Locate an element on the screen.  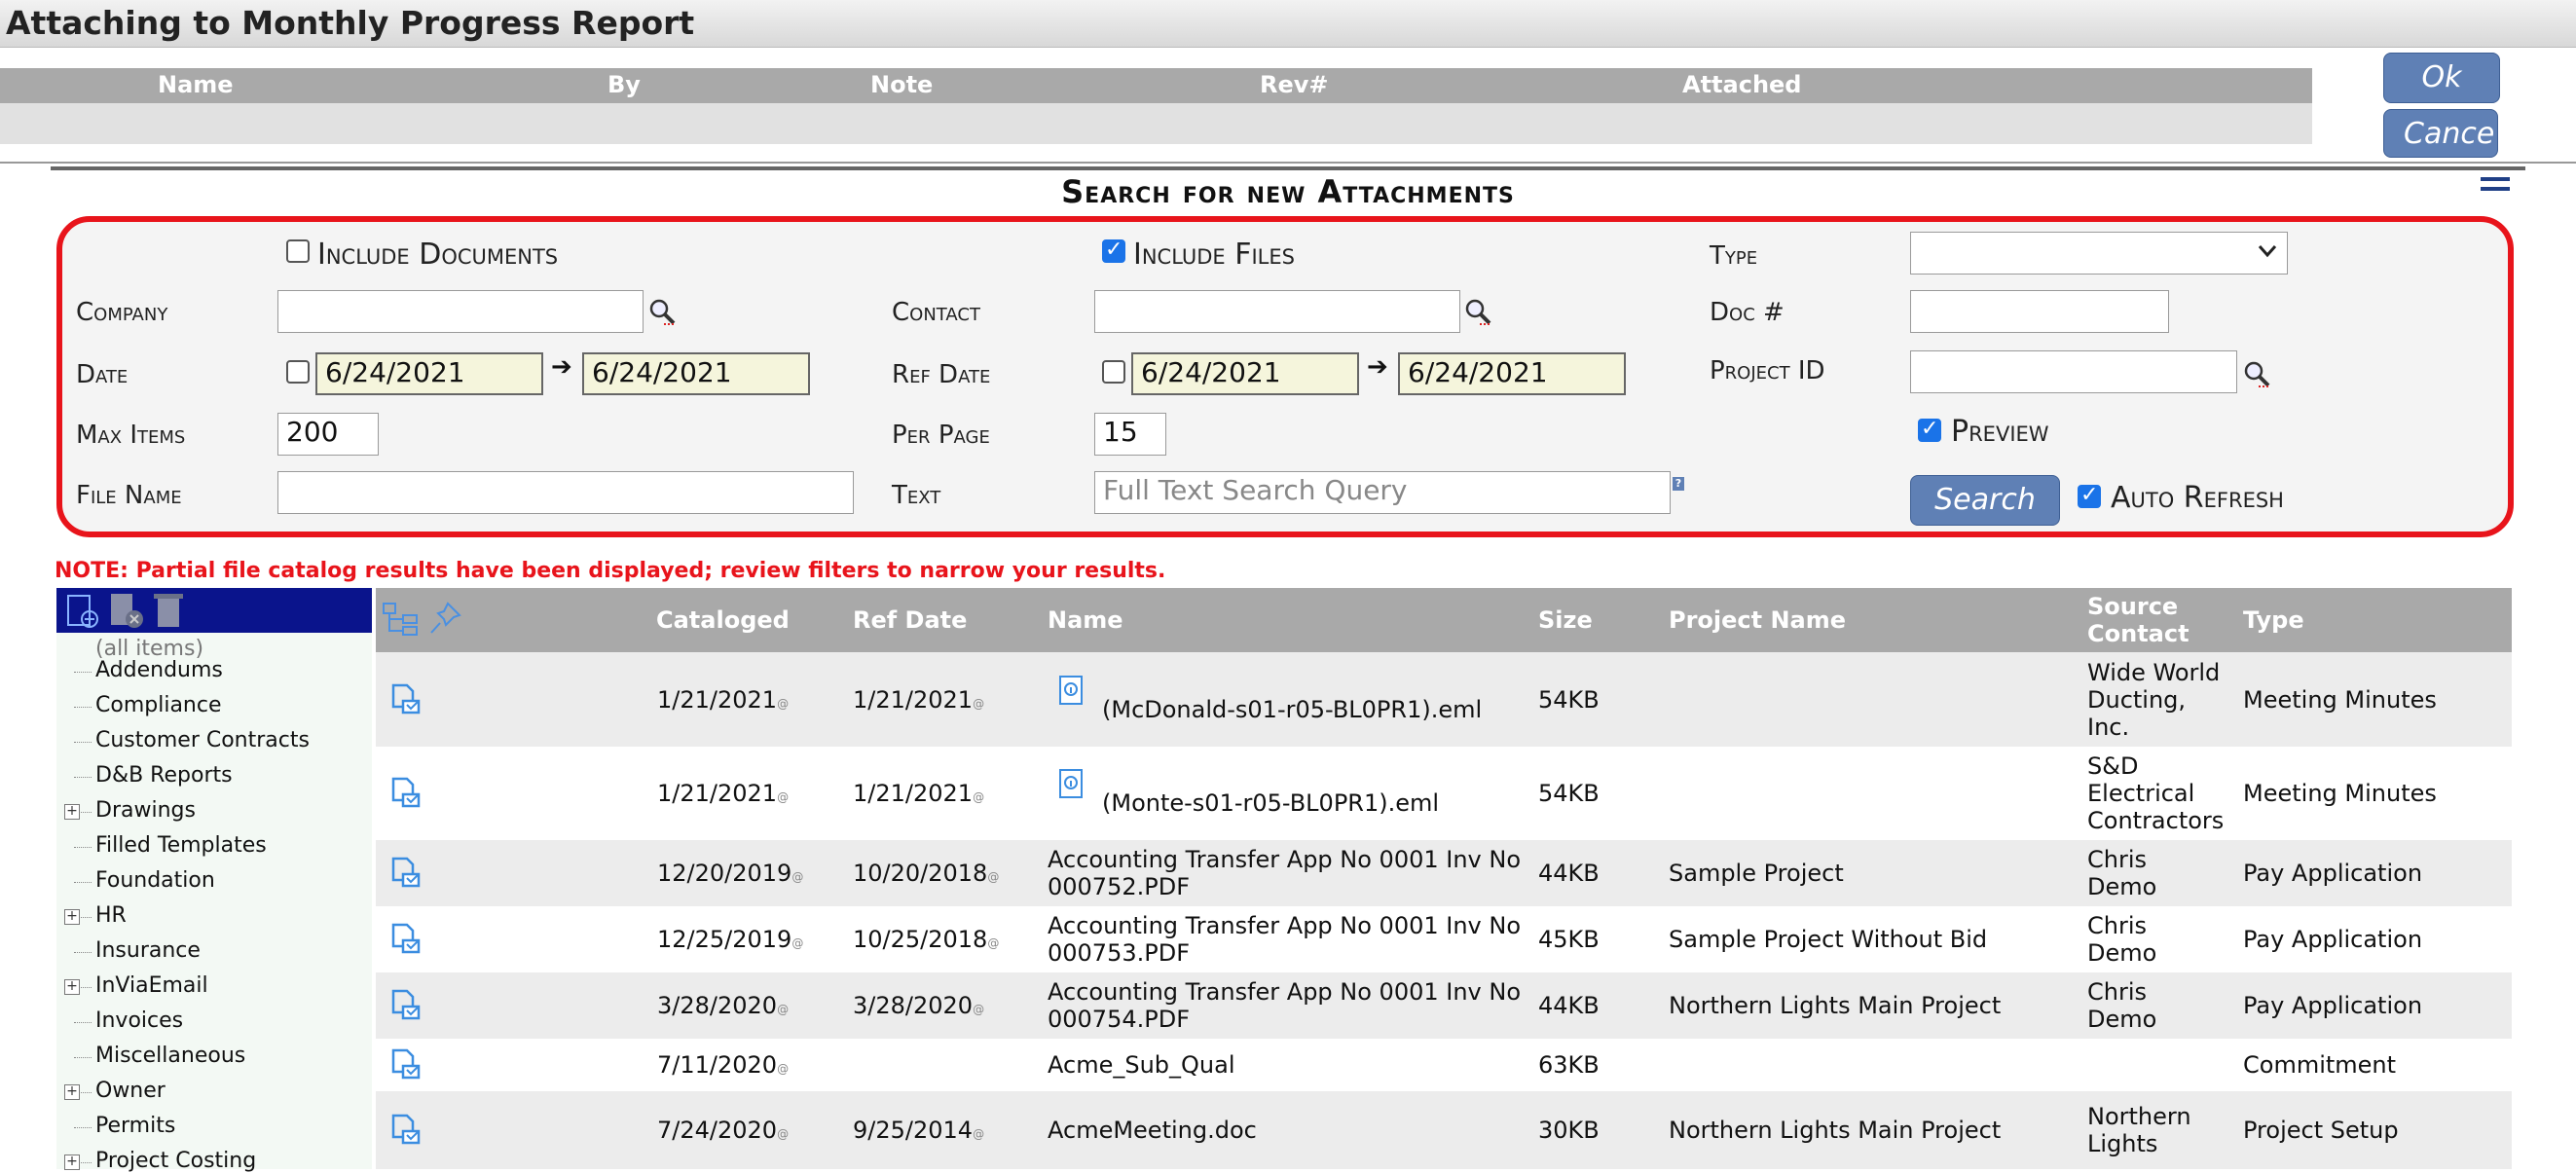
cataloged-date: 12/25/2019@ is located at coordinates (730, 941).